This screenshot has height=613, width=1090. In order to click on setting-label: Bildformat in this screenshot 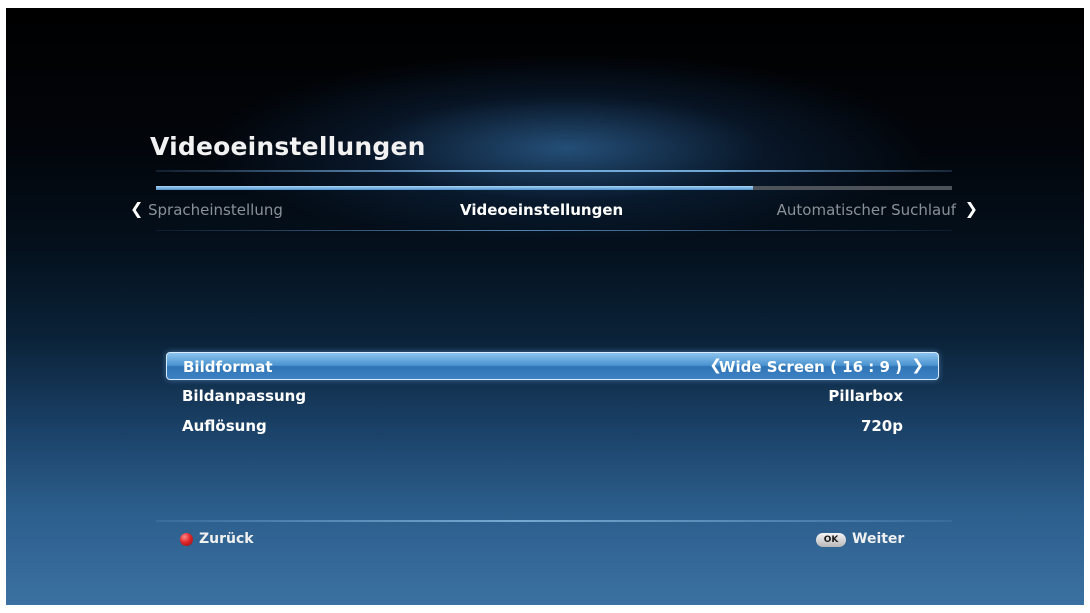, I will do `click(228, 367)`.